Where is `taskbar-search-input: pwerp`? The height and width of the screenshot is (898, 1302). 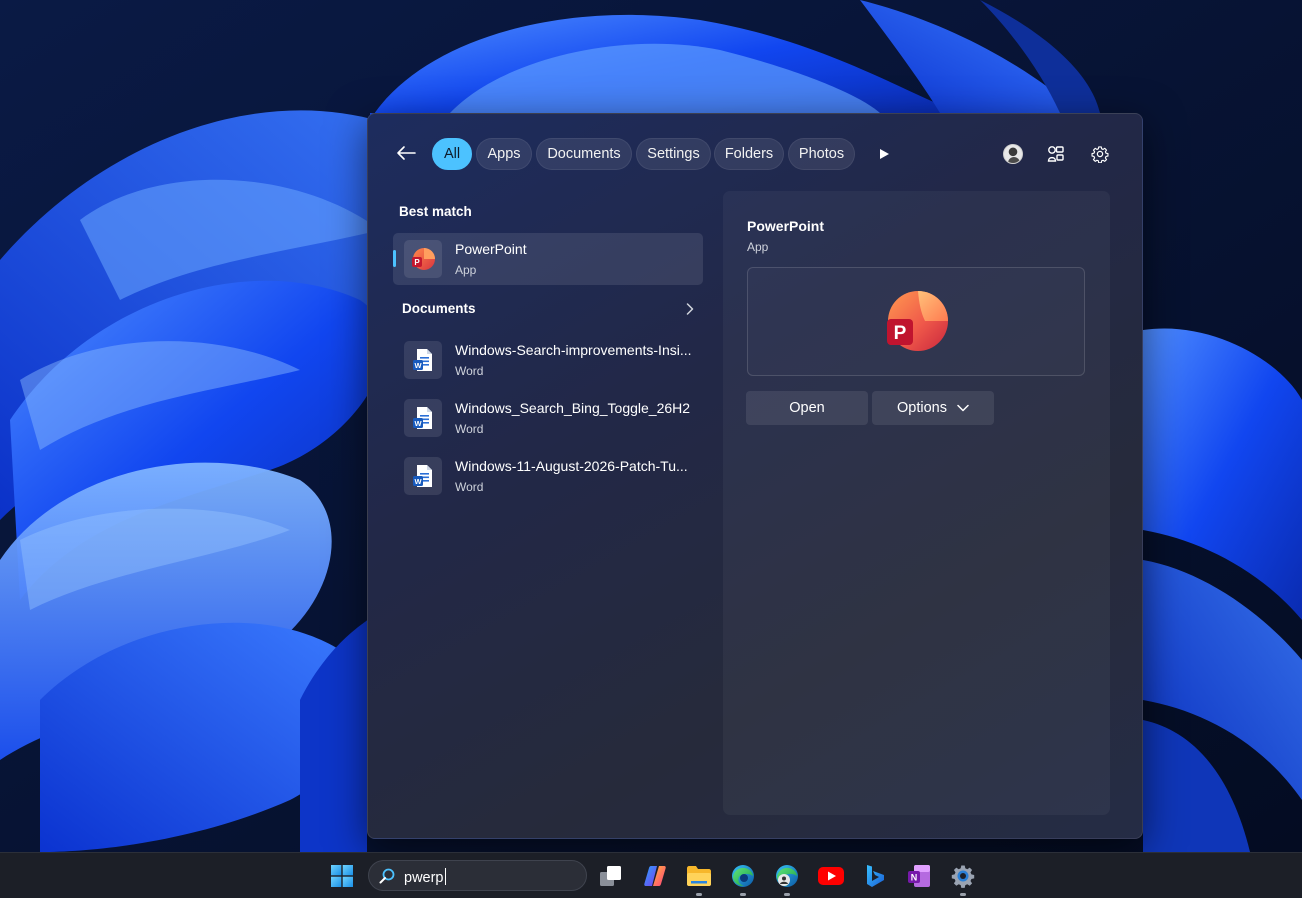
taskbar-search-input: pwerp is located at coordinates (477, 875).